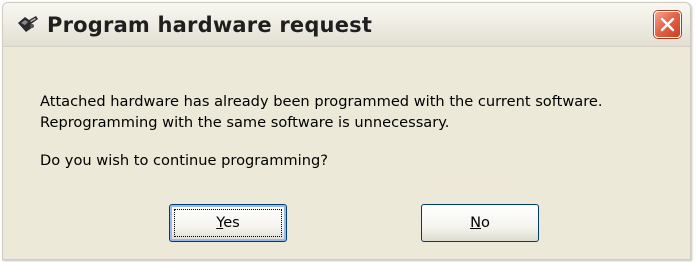  I want to click on close-button, so click(667, 24).